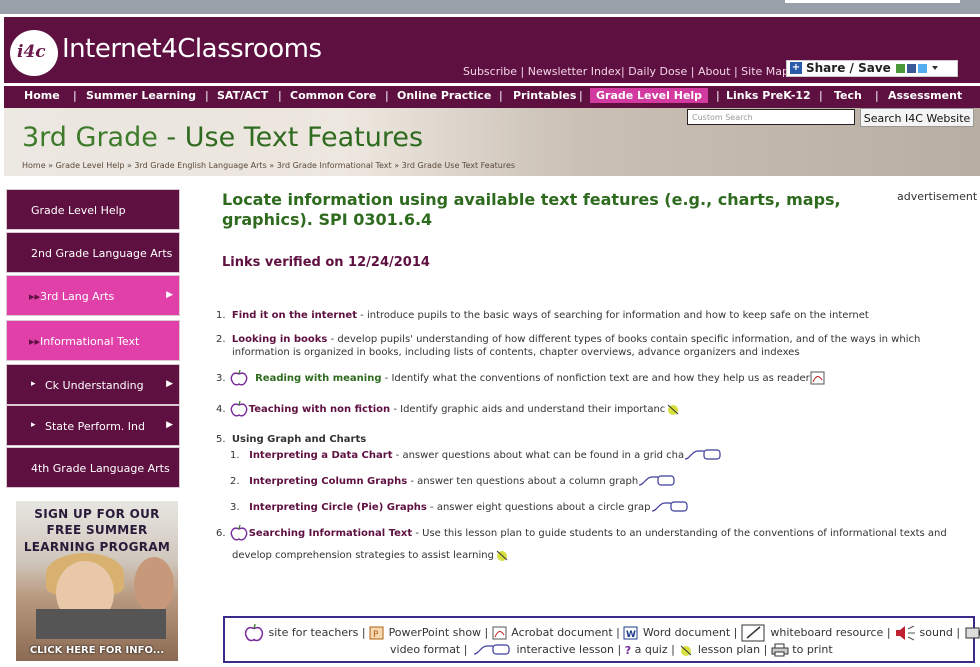 This screenshot has height=667, width=980. I want to click on word-document-icon: W, so click(630, 633).